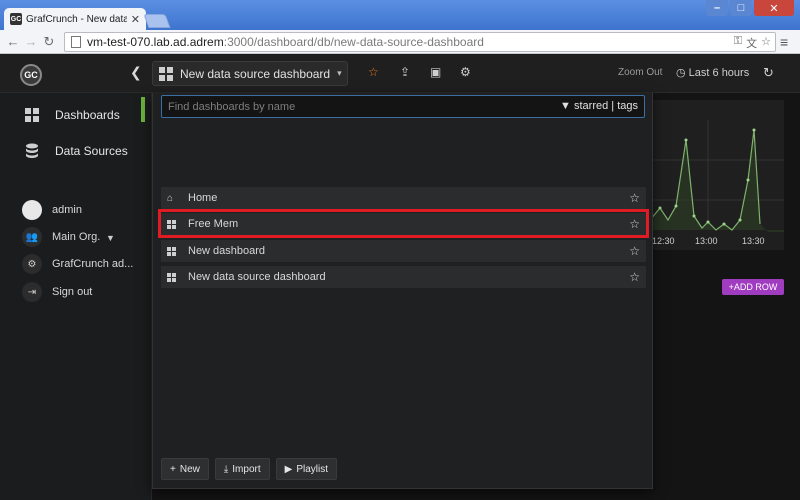  What do you see at coordinates (136, 72) in the screenshot?
I see `chevron-left-icon: ❮` at bounding box center [136, 72].